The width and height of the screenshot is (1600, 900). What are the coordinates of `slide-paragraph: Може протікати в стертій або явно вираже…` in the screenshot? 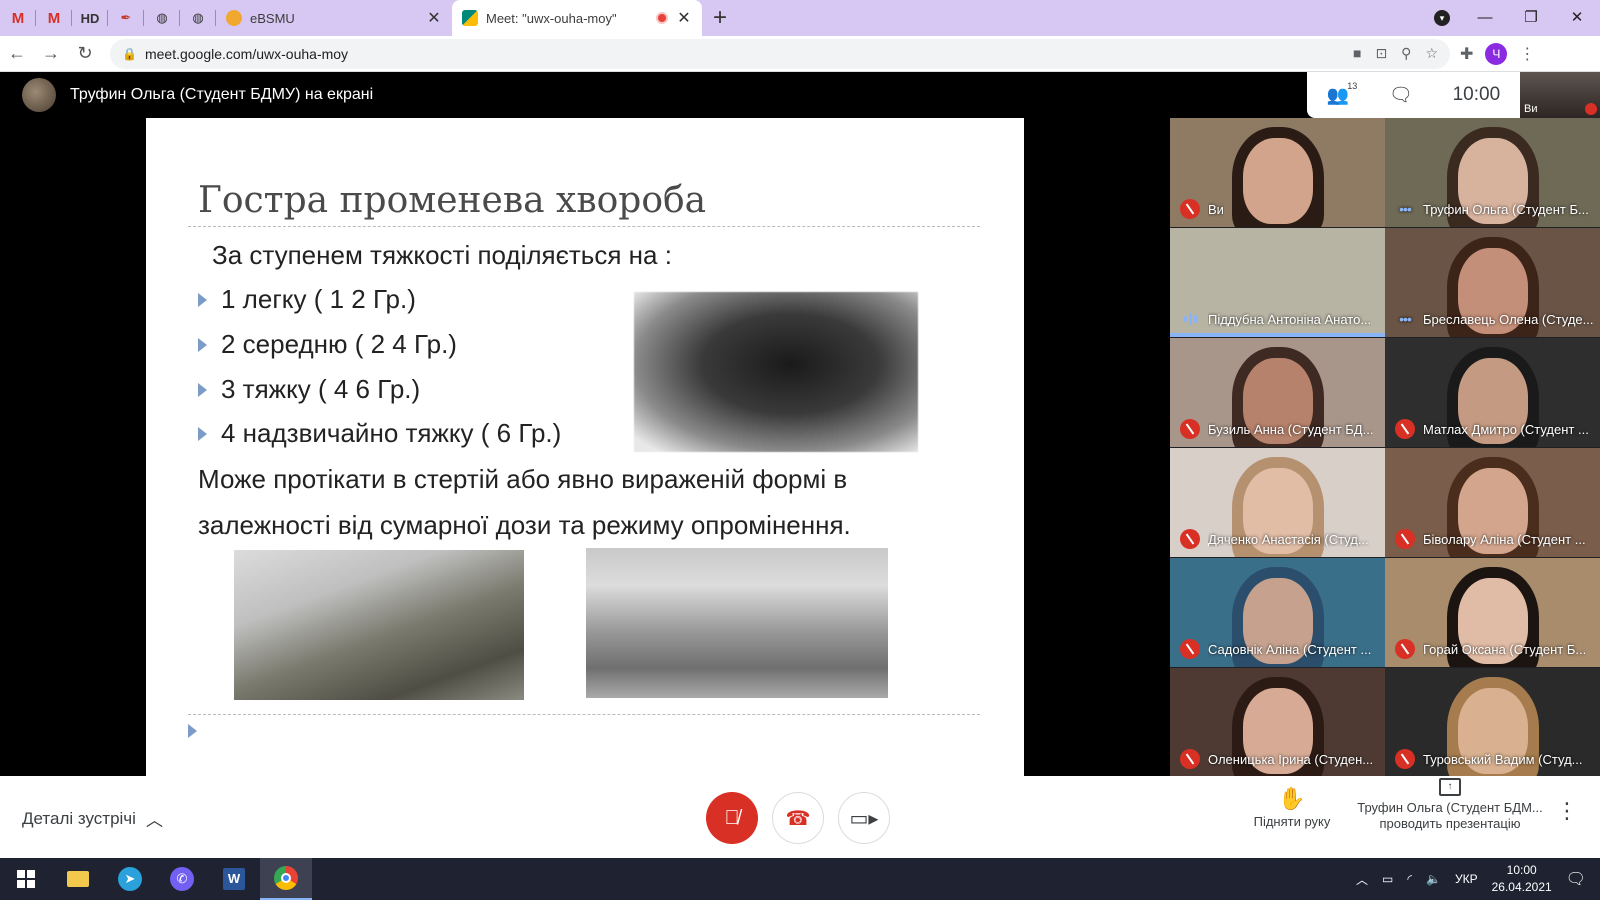 It's located at (524, 502).